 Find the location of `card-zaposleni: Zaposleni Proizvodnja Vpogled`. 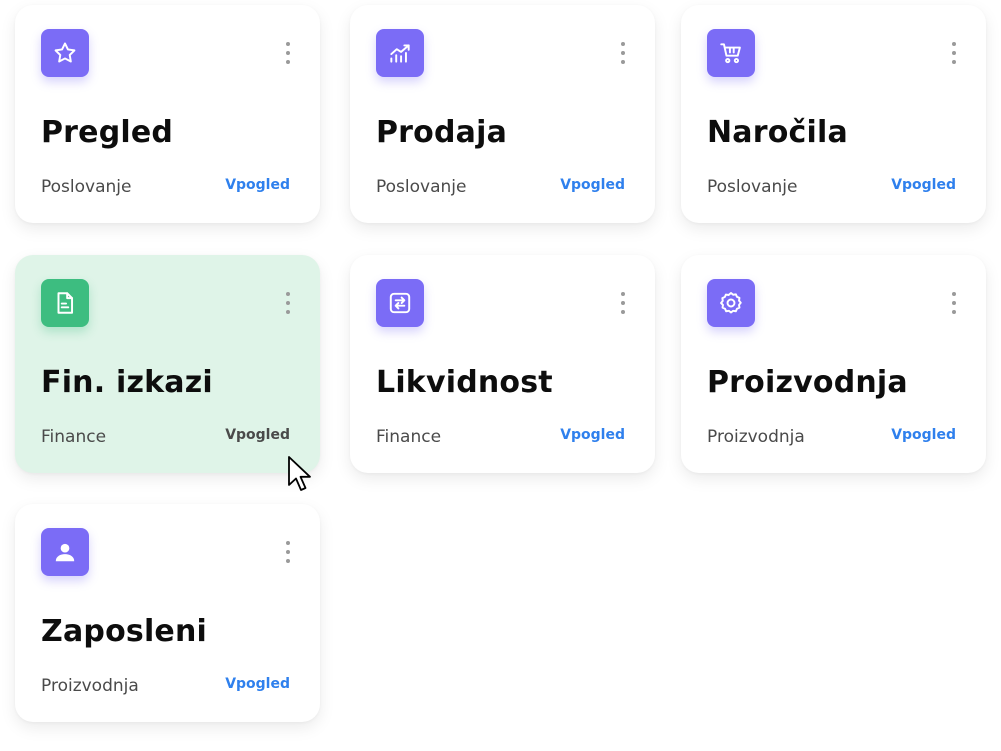

card-zaposleni: Zaposleni Proizvodnja Vpogled is located at coordinates (167, 613).